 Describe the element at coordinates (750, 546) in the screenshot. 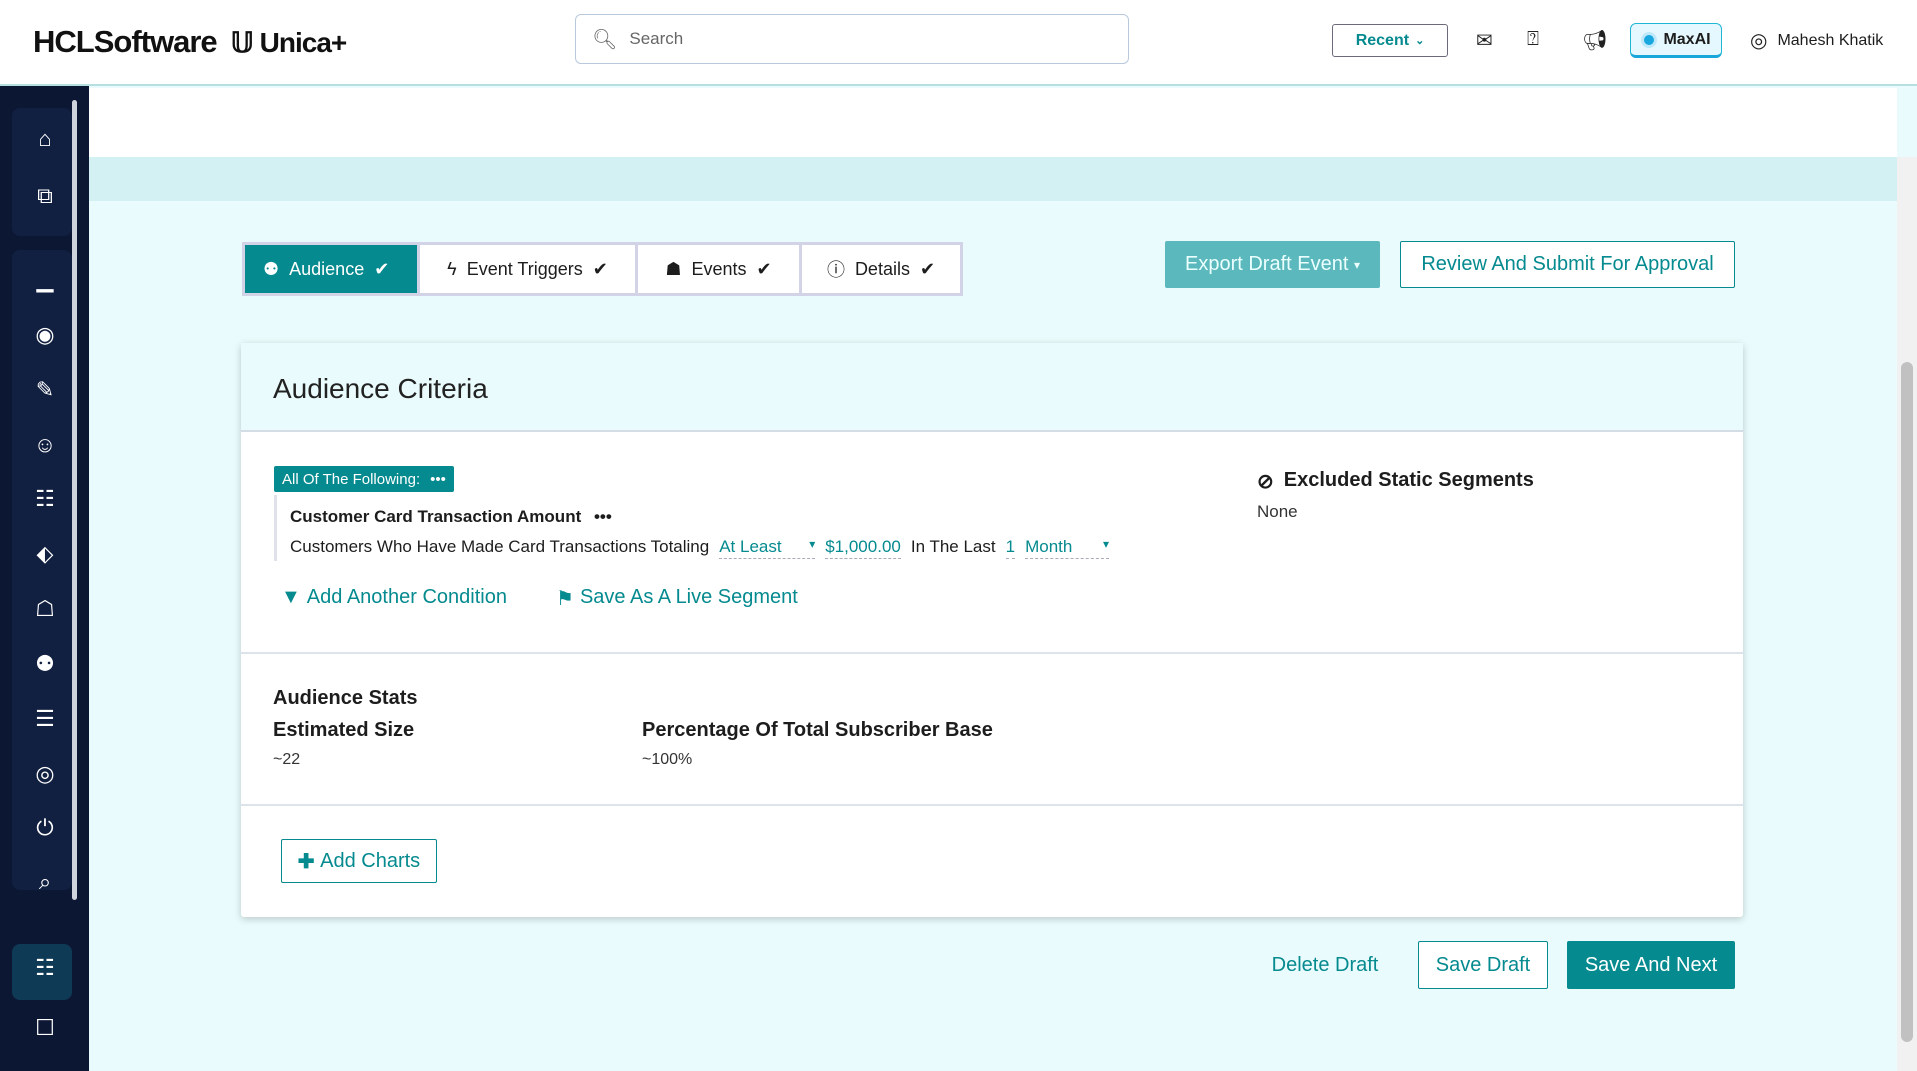

I see `operator-value: At Least` at that location.